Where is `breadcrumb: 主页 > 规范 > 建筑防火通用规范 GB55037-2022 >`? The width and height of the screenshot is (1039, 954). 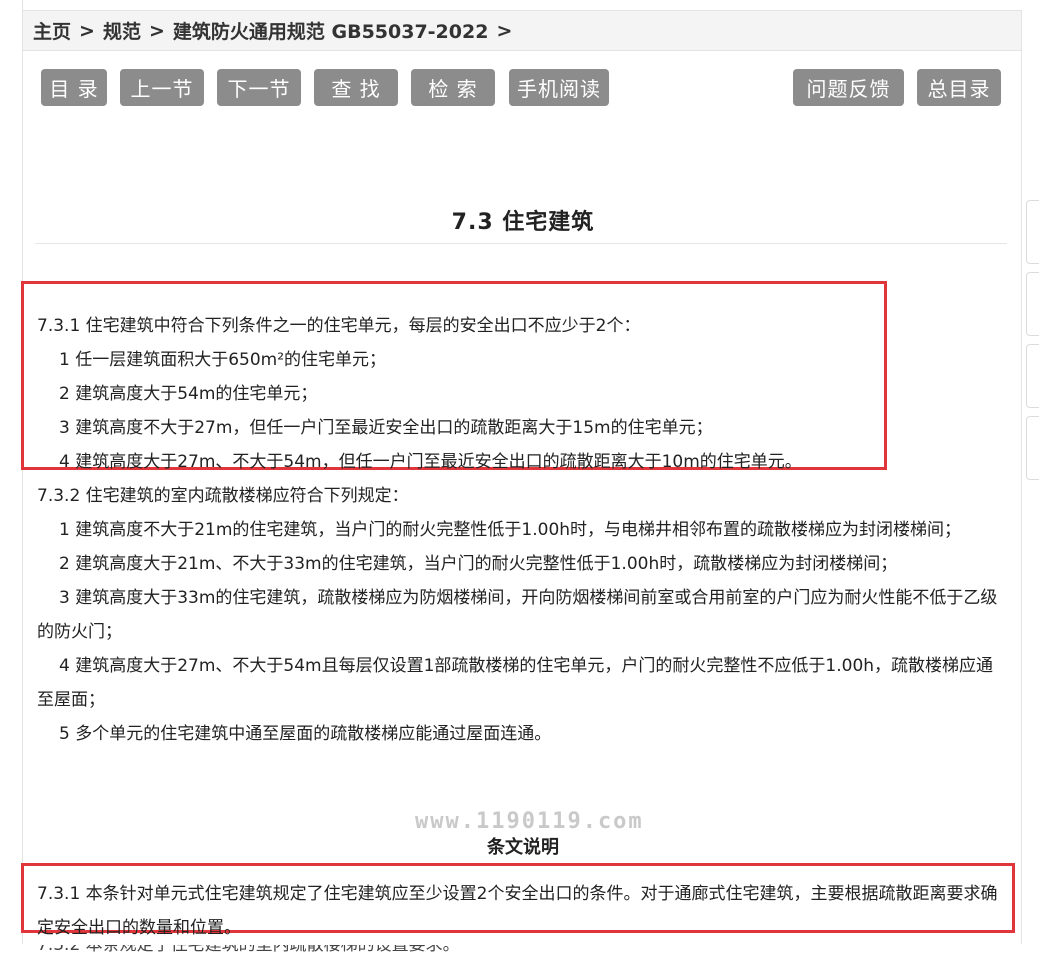 breadcrumb: 主页 > 规范 > 建筑防火通用规范 GB55037-2022 > is located at coordinates (522, 31).